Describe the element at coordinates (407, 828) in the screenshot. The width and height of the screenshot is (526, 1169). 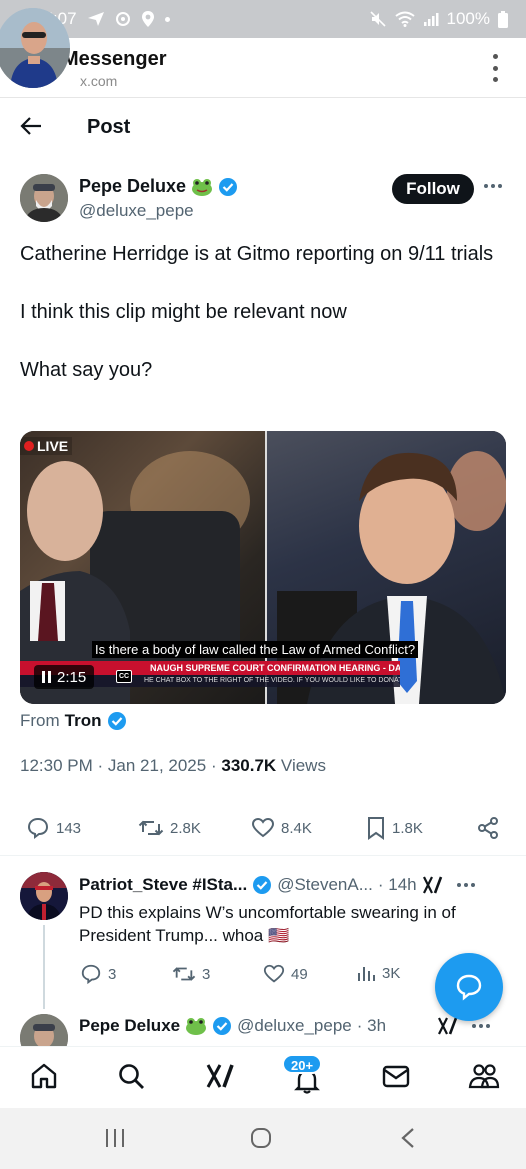
I see `bookmark-count: 1.8K` at that location.